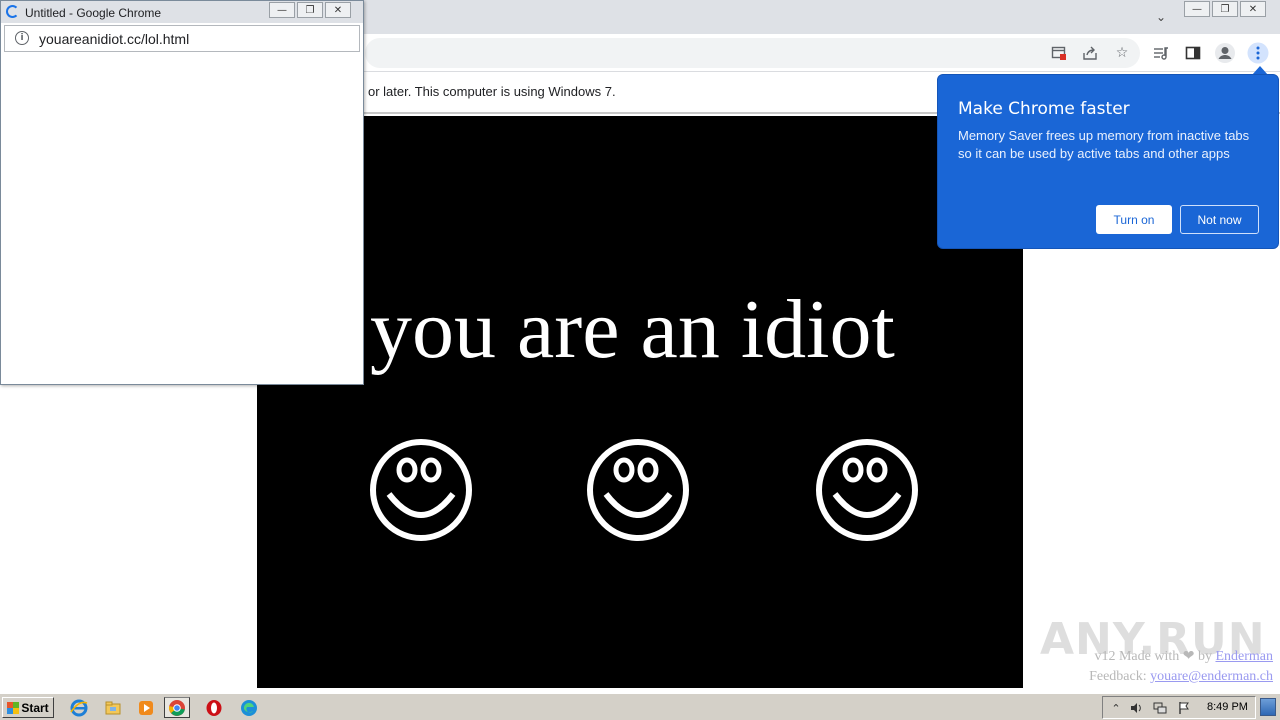 This screenshot has height=720, width=1280. I want to click on show-hidden-icons-icon: ⌃, so click(1116, 708).